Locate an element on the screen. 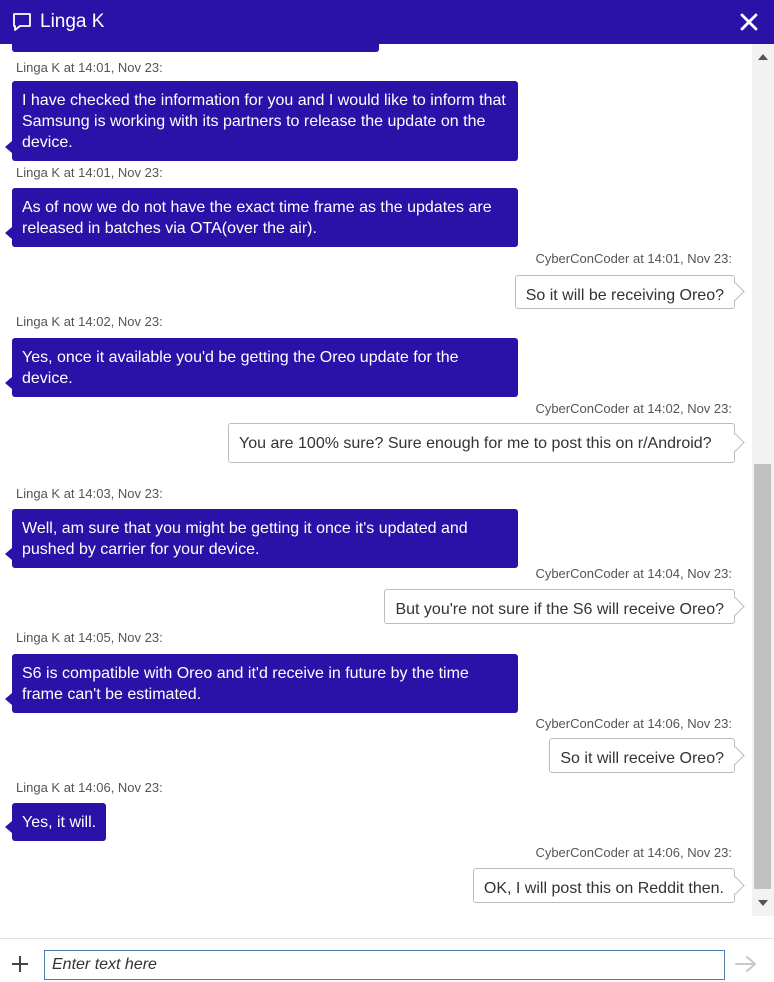  vertical-scrollbar is located at coordinates (763, 480).